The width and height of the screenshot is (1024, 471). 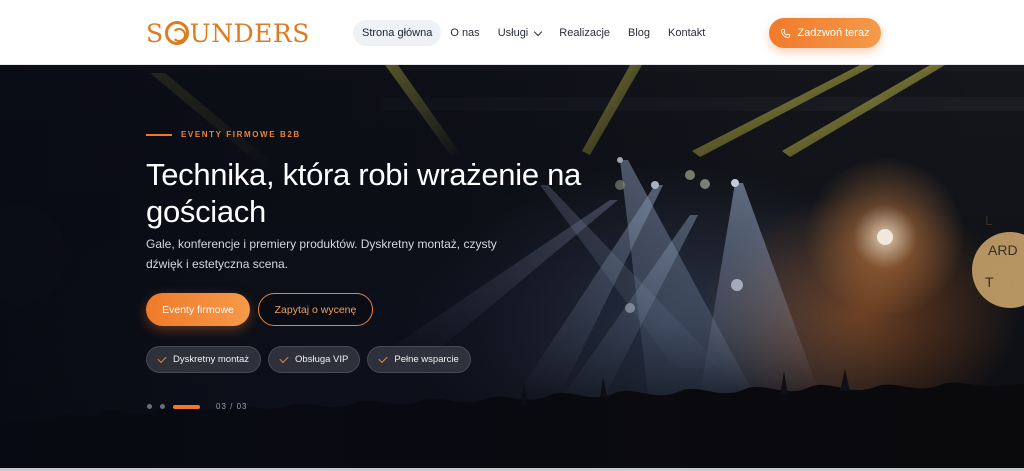 I want to click on call-now-label: Zadzwoń teraz, so click(x=833, y=33).